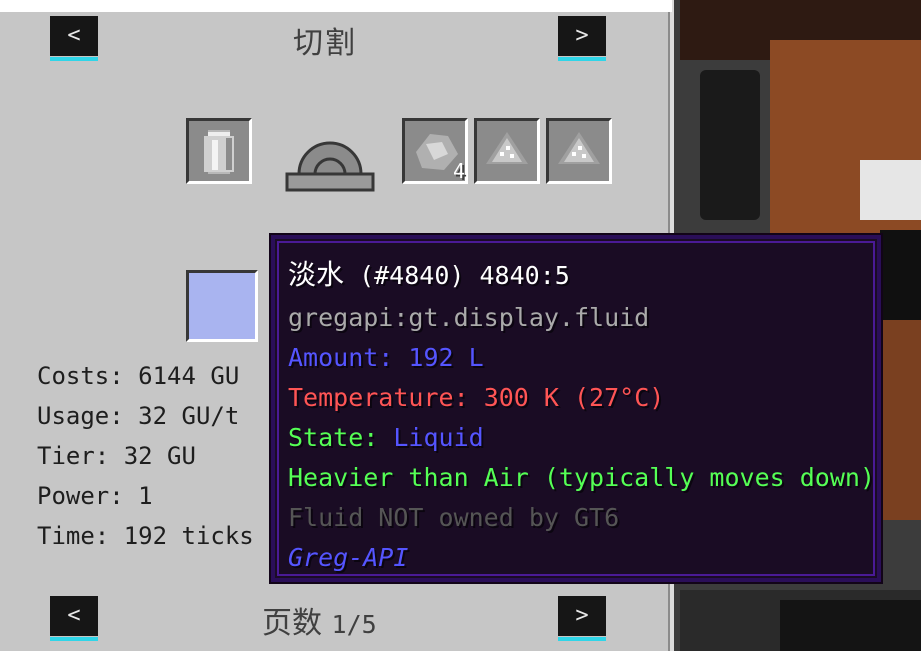  Describe the element at coordinates (458, 171) in the screenshot. I see `output-slot-1-count: 4` at that location.